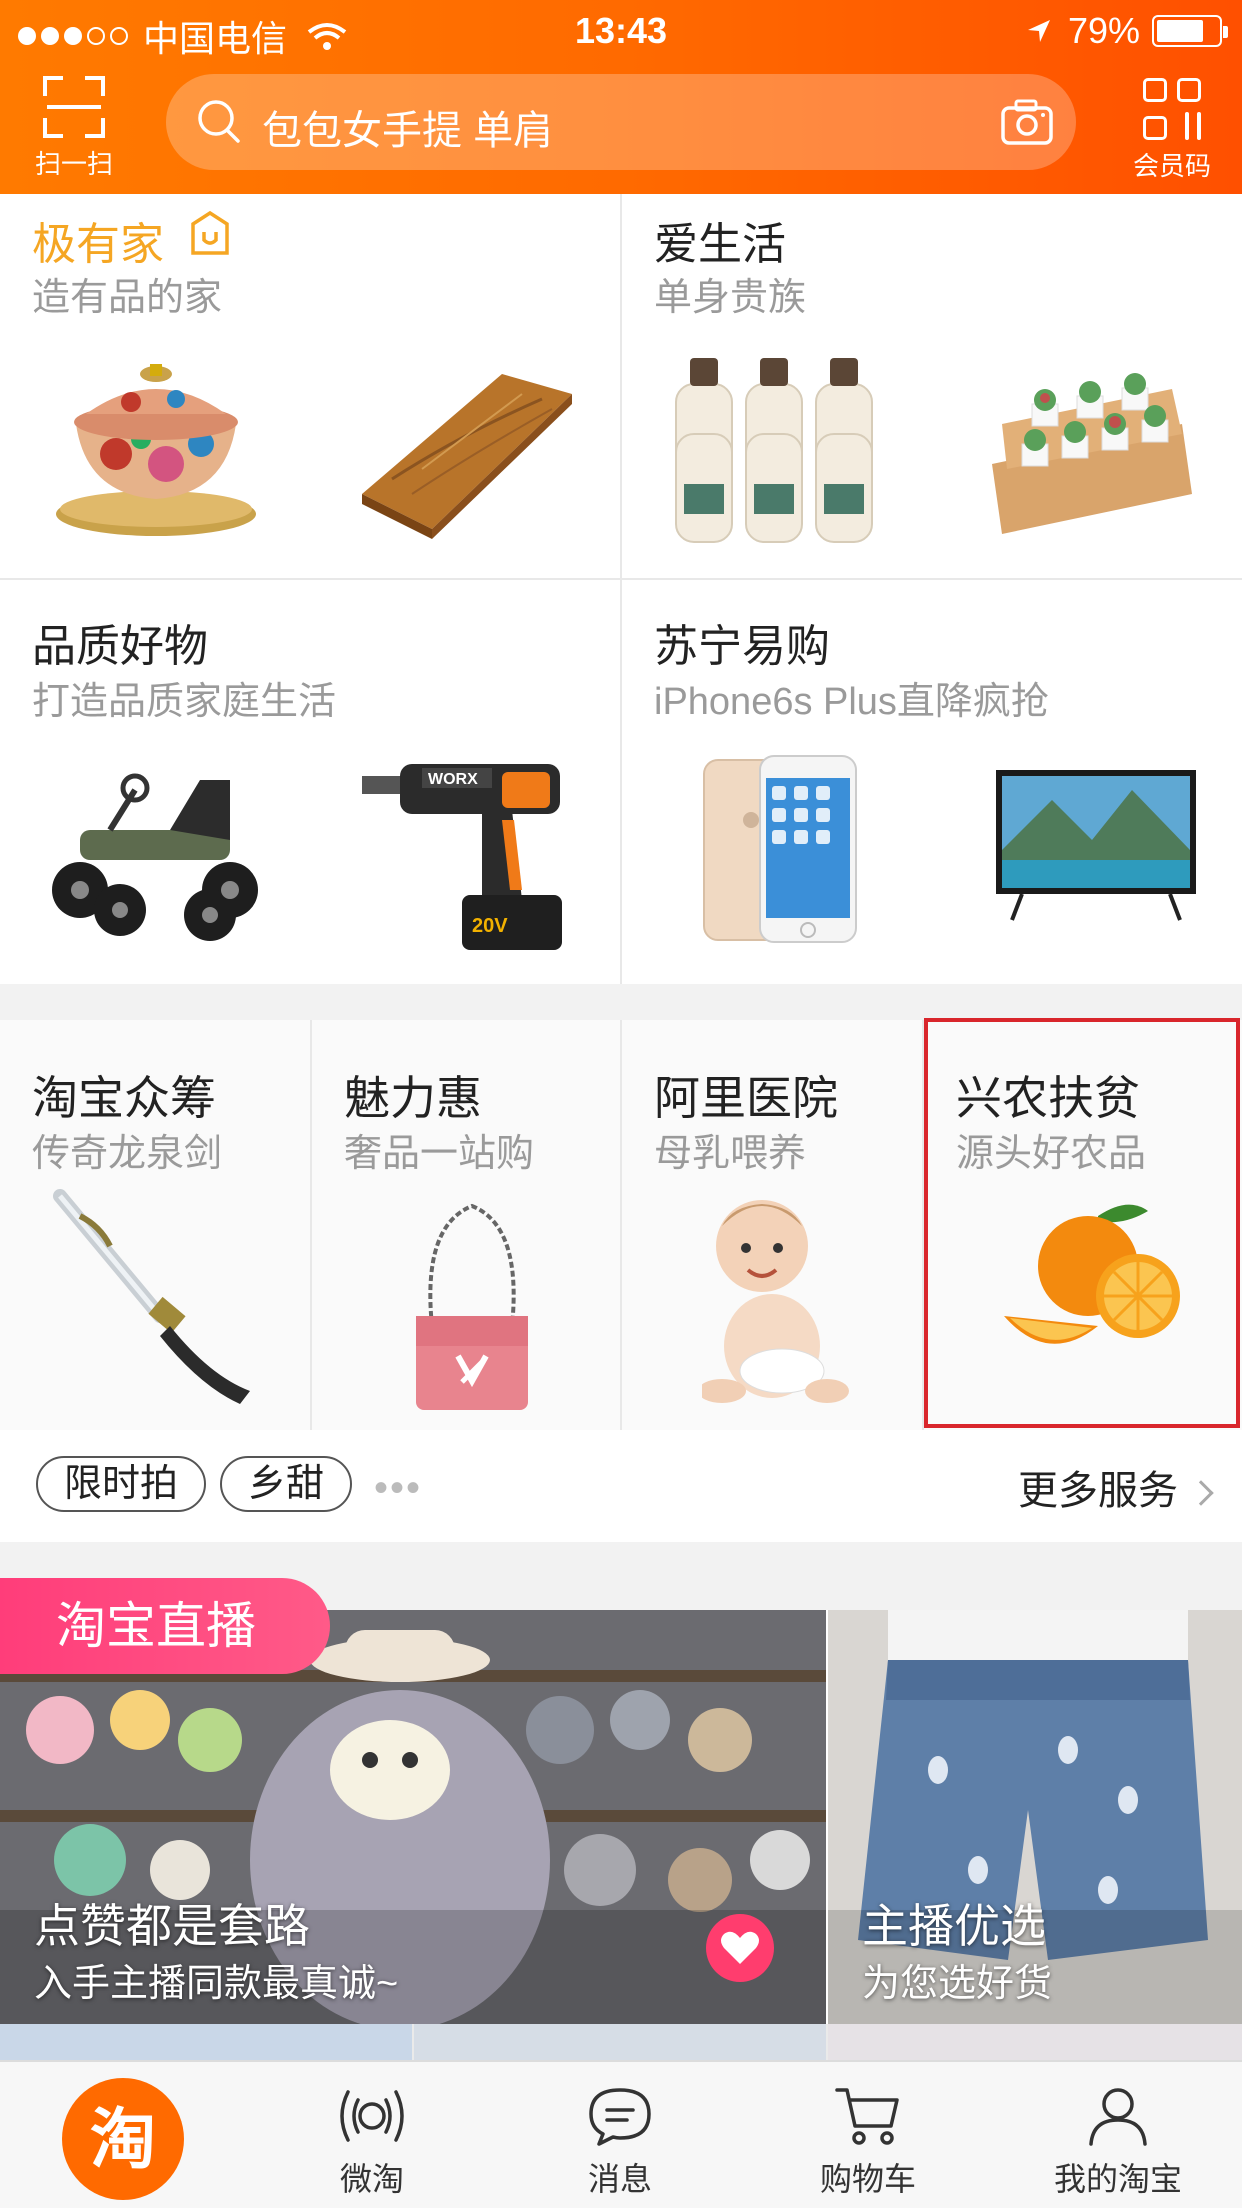 Image resolution: width=1242 pixels, height=2208 pixels. I want to click on card-ali-hospital: 阿里医院 母乳喂养, so click(772, 1225).